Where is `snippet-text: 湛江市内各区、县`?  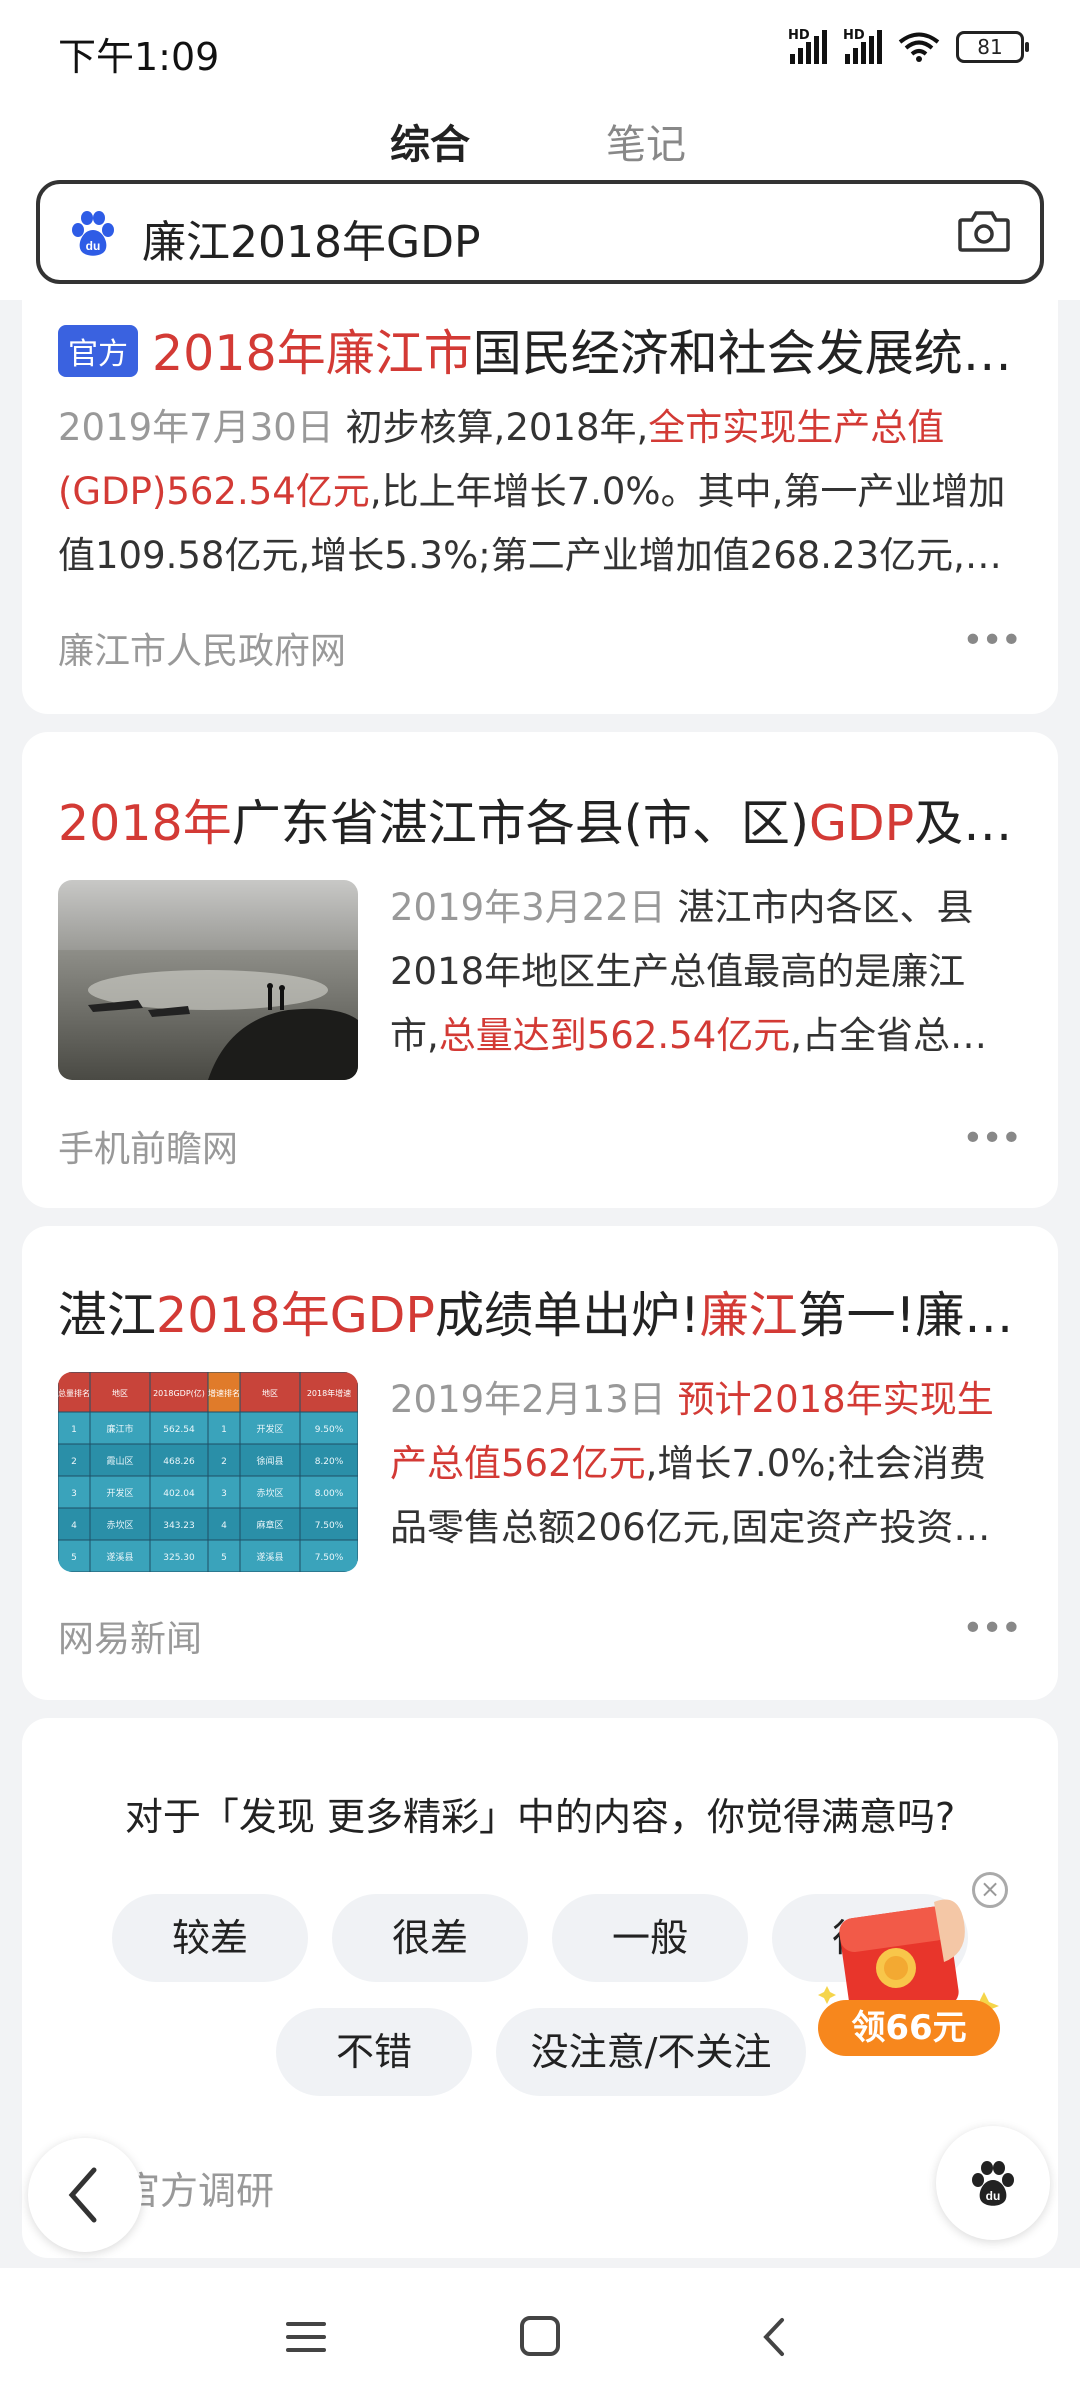 snippet-text: 湛江市内各区、县 is located at coordinates (819, 907).